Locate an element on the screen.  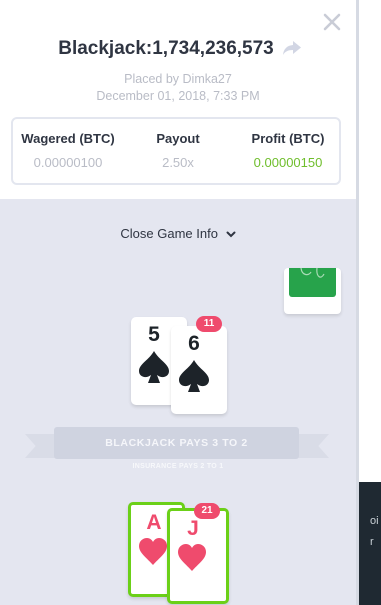
bet-date-text: December 01, 2018, 7:33 PM is located at coordinates (178, 96).